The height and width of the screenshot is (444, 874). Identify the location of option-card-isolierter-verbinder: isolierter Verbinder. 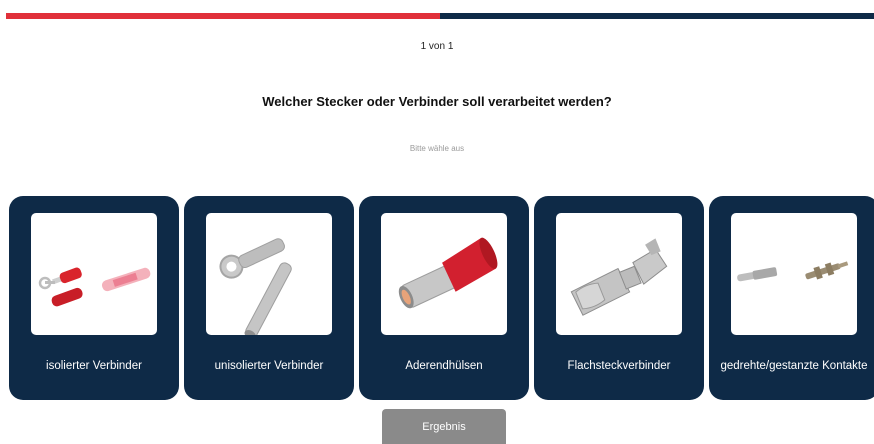
(94, 298).